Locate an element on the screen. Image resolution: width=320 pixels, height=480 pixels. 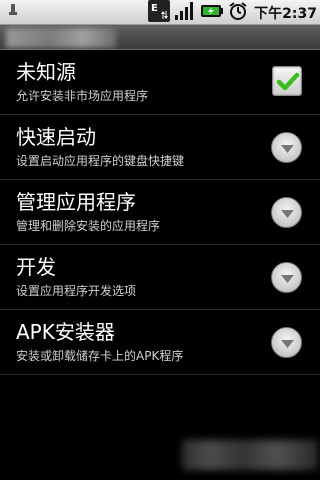
blurred-watermark is located at coordinates (250, 455).